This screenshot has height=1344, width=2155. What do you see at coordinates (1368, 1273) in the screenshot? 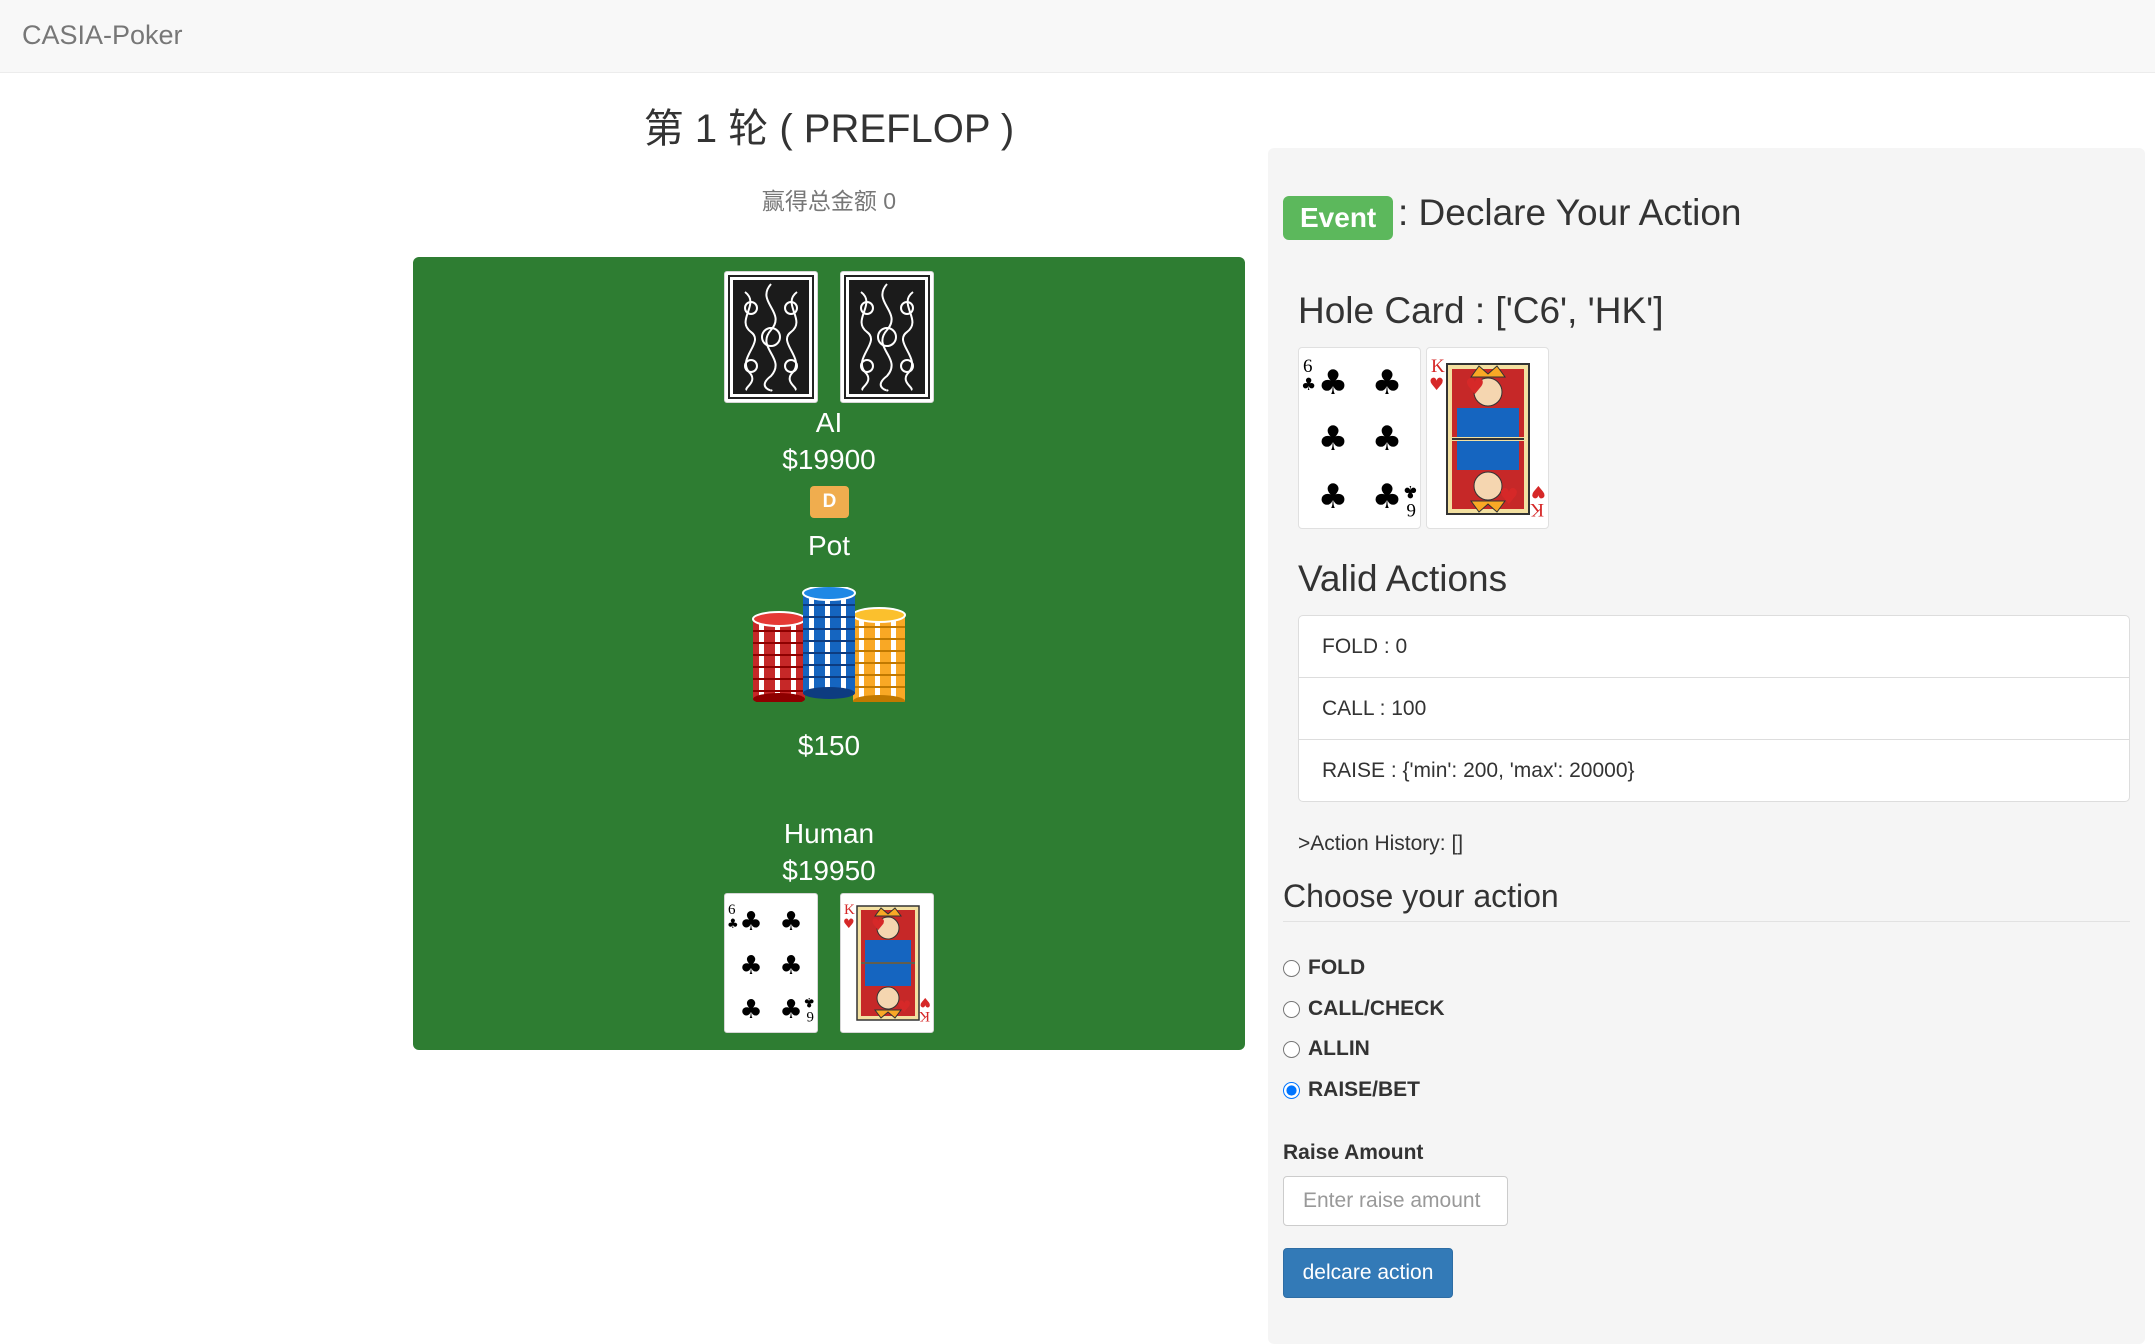
I see `declare-action-button: delcare action` at bounding box center [1368, 1273].